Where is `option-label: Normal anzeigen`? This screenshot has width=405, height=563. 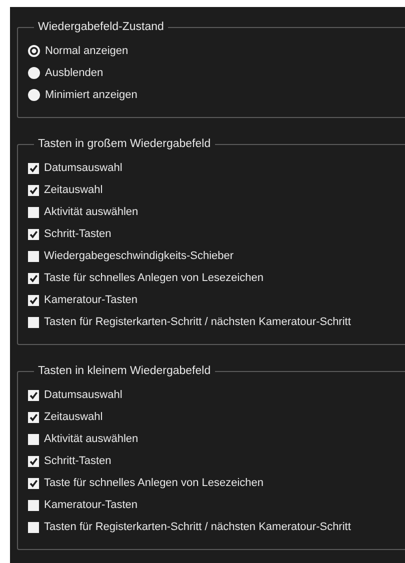
option-label: Normal anzeigen is located at coordinates (86, 51).